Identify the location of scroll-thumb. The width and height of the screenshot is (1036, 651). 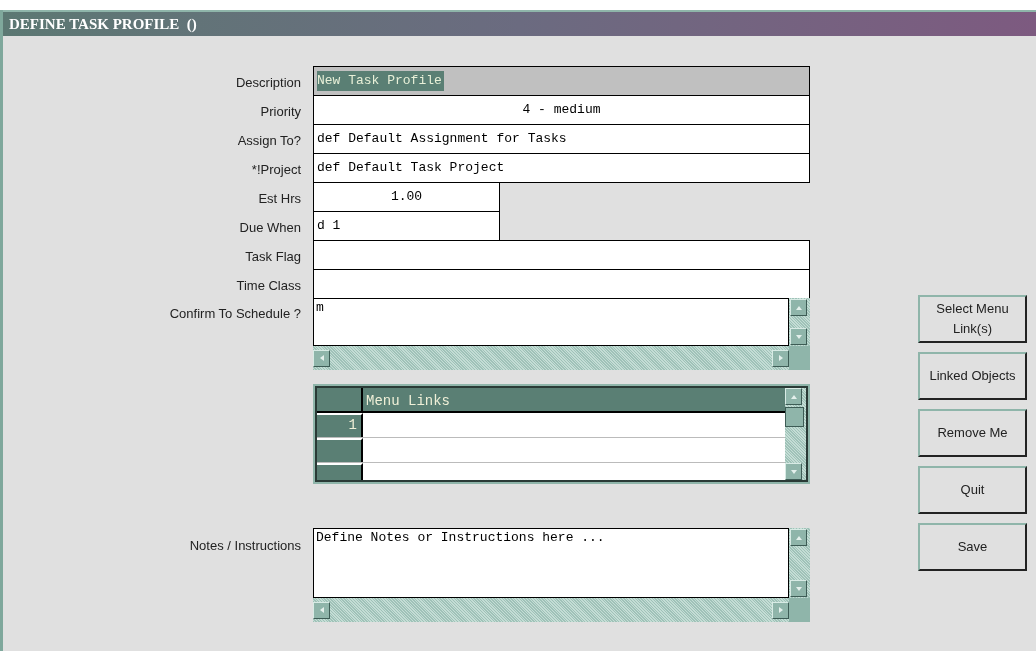
(794, 417).